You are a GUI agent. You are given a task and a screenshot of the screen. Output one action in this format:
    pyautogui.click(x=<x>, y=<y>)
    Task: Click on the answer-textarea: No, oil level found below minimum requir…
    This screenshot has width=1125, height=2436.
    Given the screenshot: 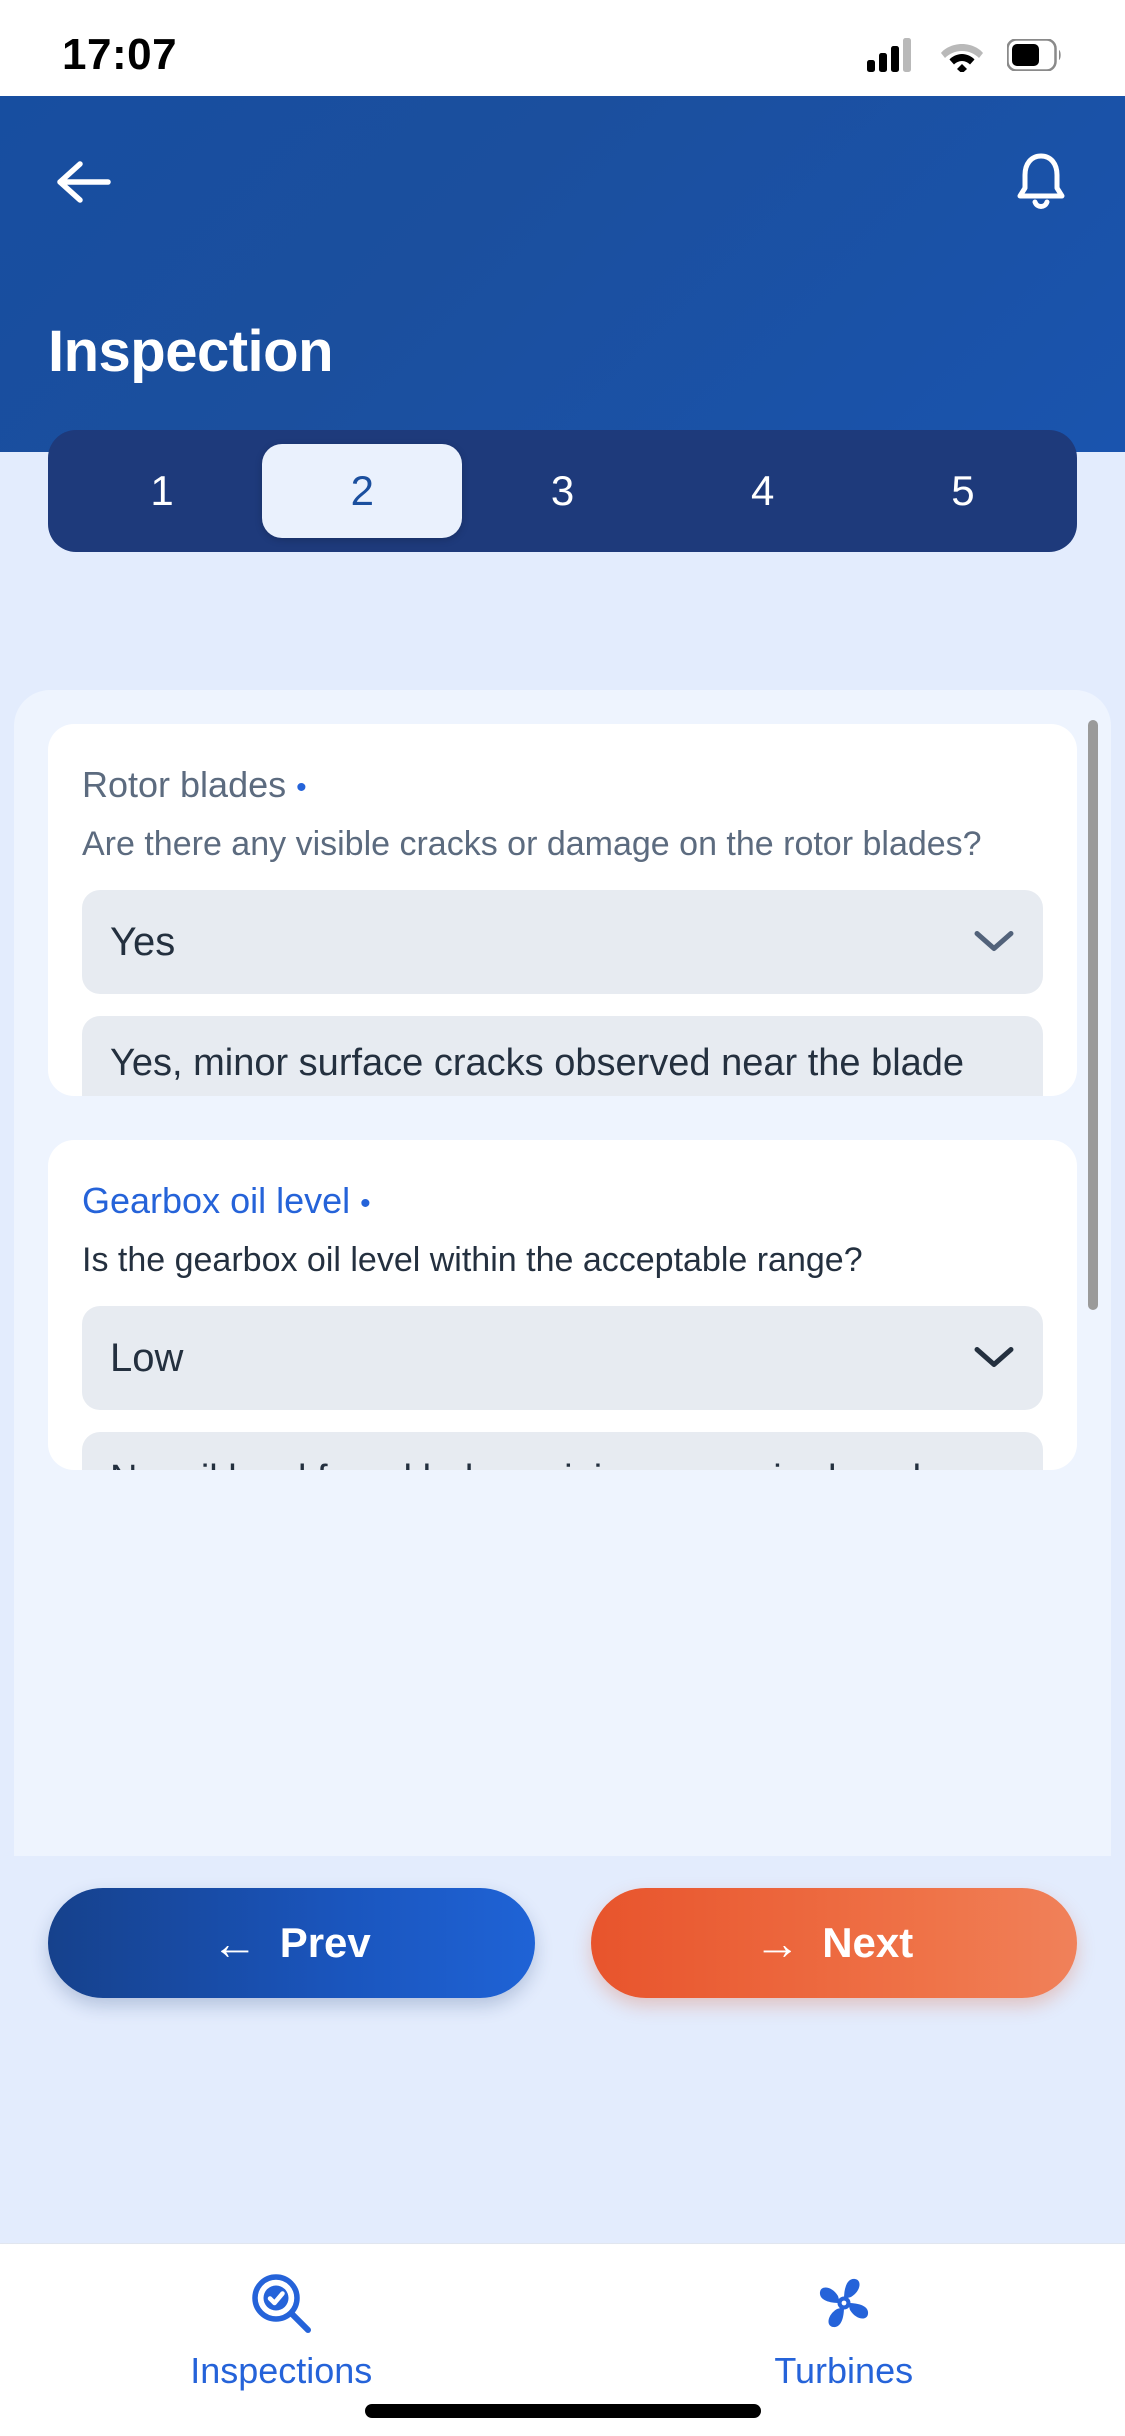 What is the action you would take?
    pyautogui.click(x=562, y=1451)
    